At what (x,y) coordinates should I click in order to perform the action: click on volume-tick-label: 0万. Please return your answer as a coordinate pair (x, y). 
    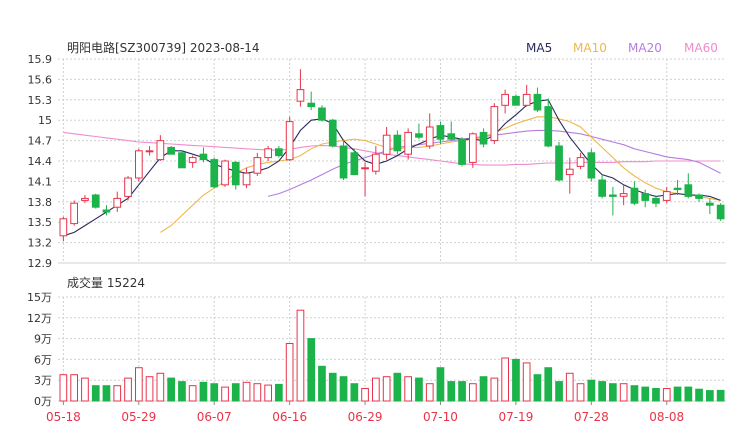
    Looking at the image, I should click on (43, 401).